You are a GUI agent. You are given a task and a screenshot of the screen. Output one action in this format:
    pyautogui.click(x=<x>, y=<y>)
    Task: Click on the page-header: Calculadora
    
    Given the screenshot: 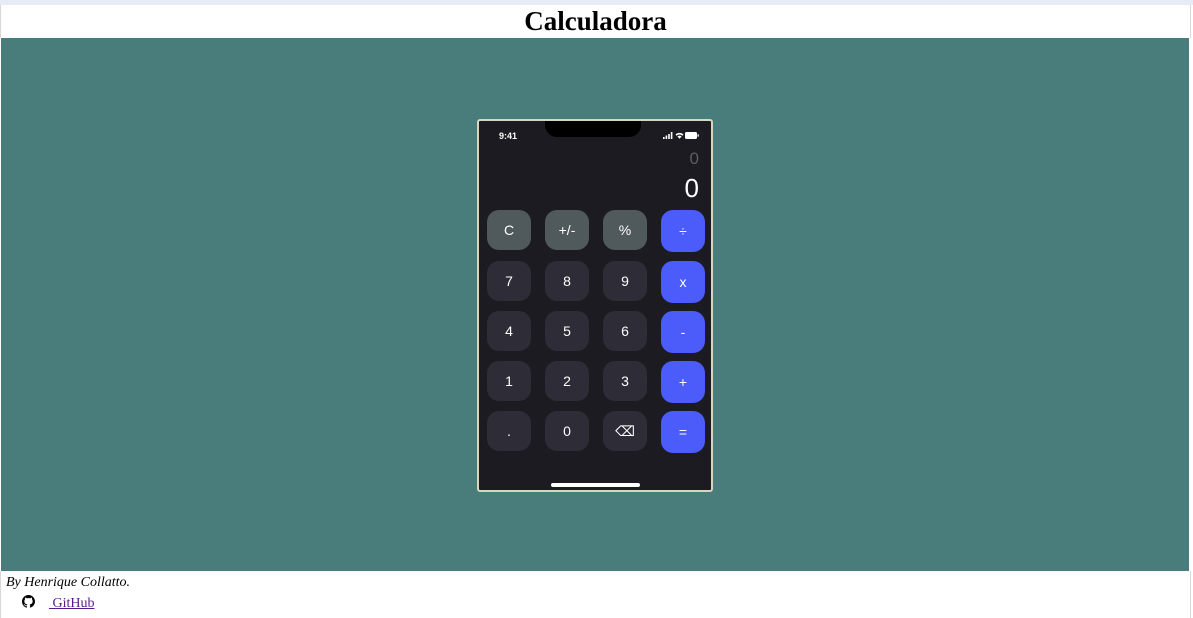 What is the action you would take?
    pyautogui.click(x=595, y=21)
    